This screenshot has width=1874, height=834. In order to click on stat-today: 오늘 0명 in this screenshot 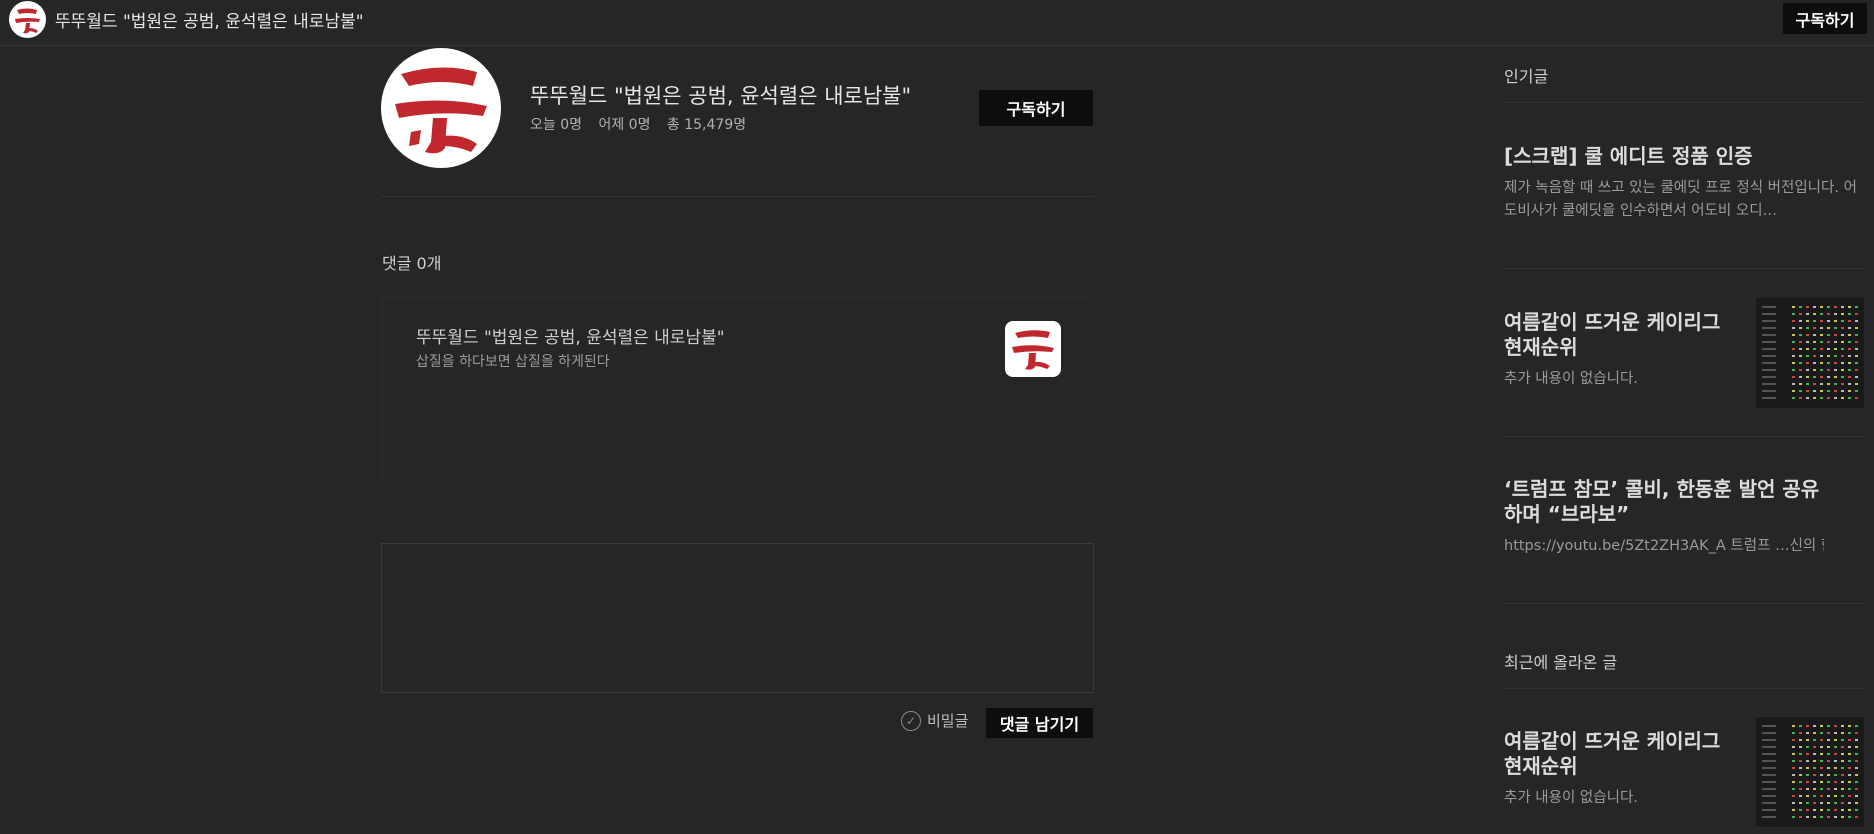, I will do `click(556, 125)`.